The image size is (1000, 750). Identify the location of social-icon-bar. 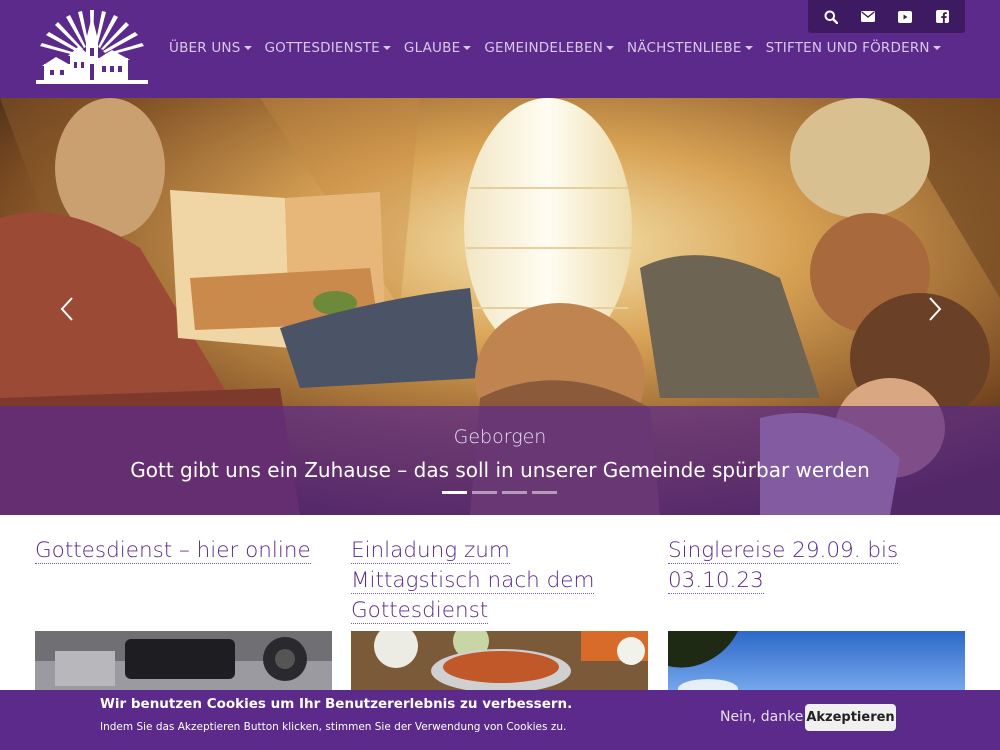
(886, 16).